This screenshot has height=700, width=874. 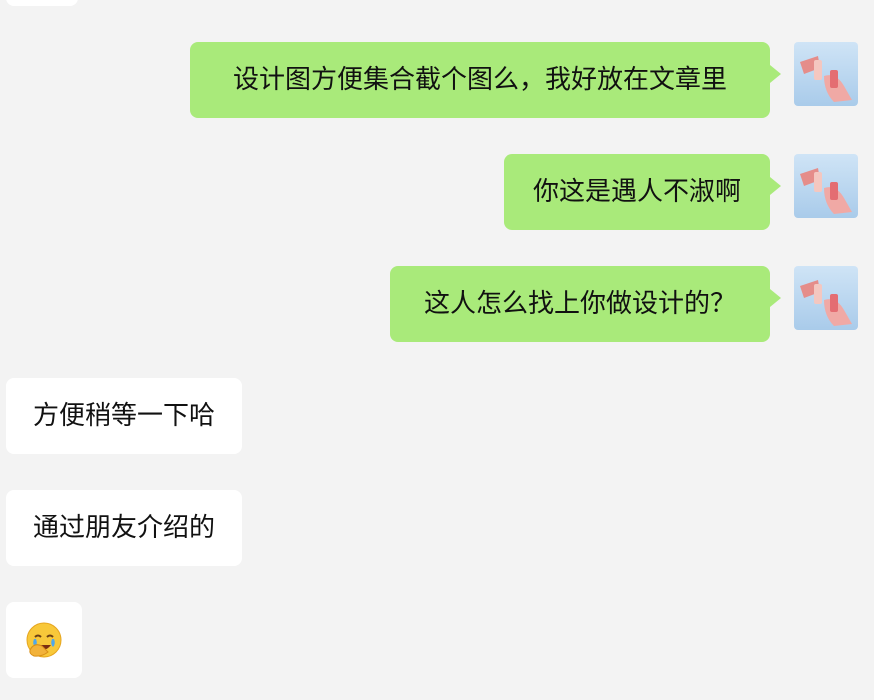 I want to click on outgoing-message-bubble: 设计图方便集合截个图么，我好放在文章里, so click(x=480, y=80).